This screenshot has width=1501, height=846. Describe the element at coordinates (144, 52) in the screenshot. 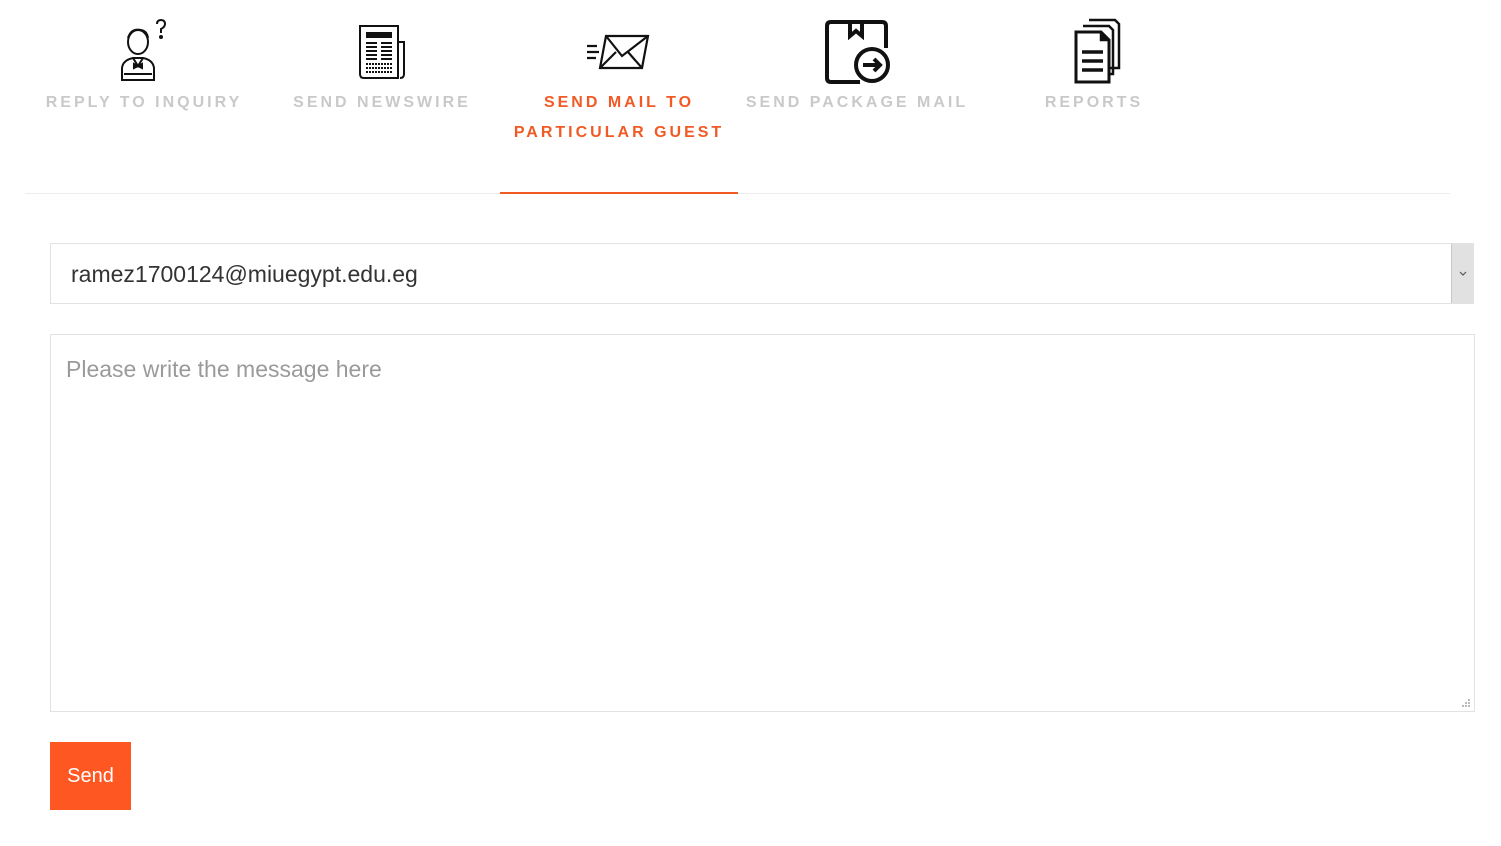

I see `person-question-icon` at that location.